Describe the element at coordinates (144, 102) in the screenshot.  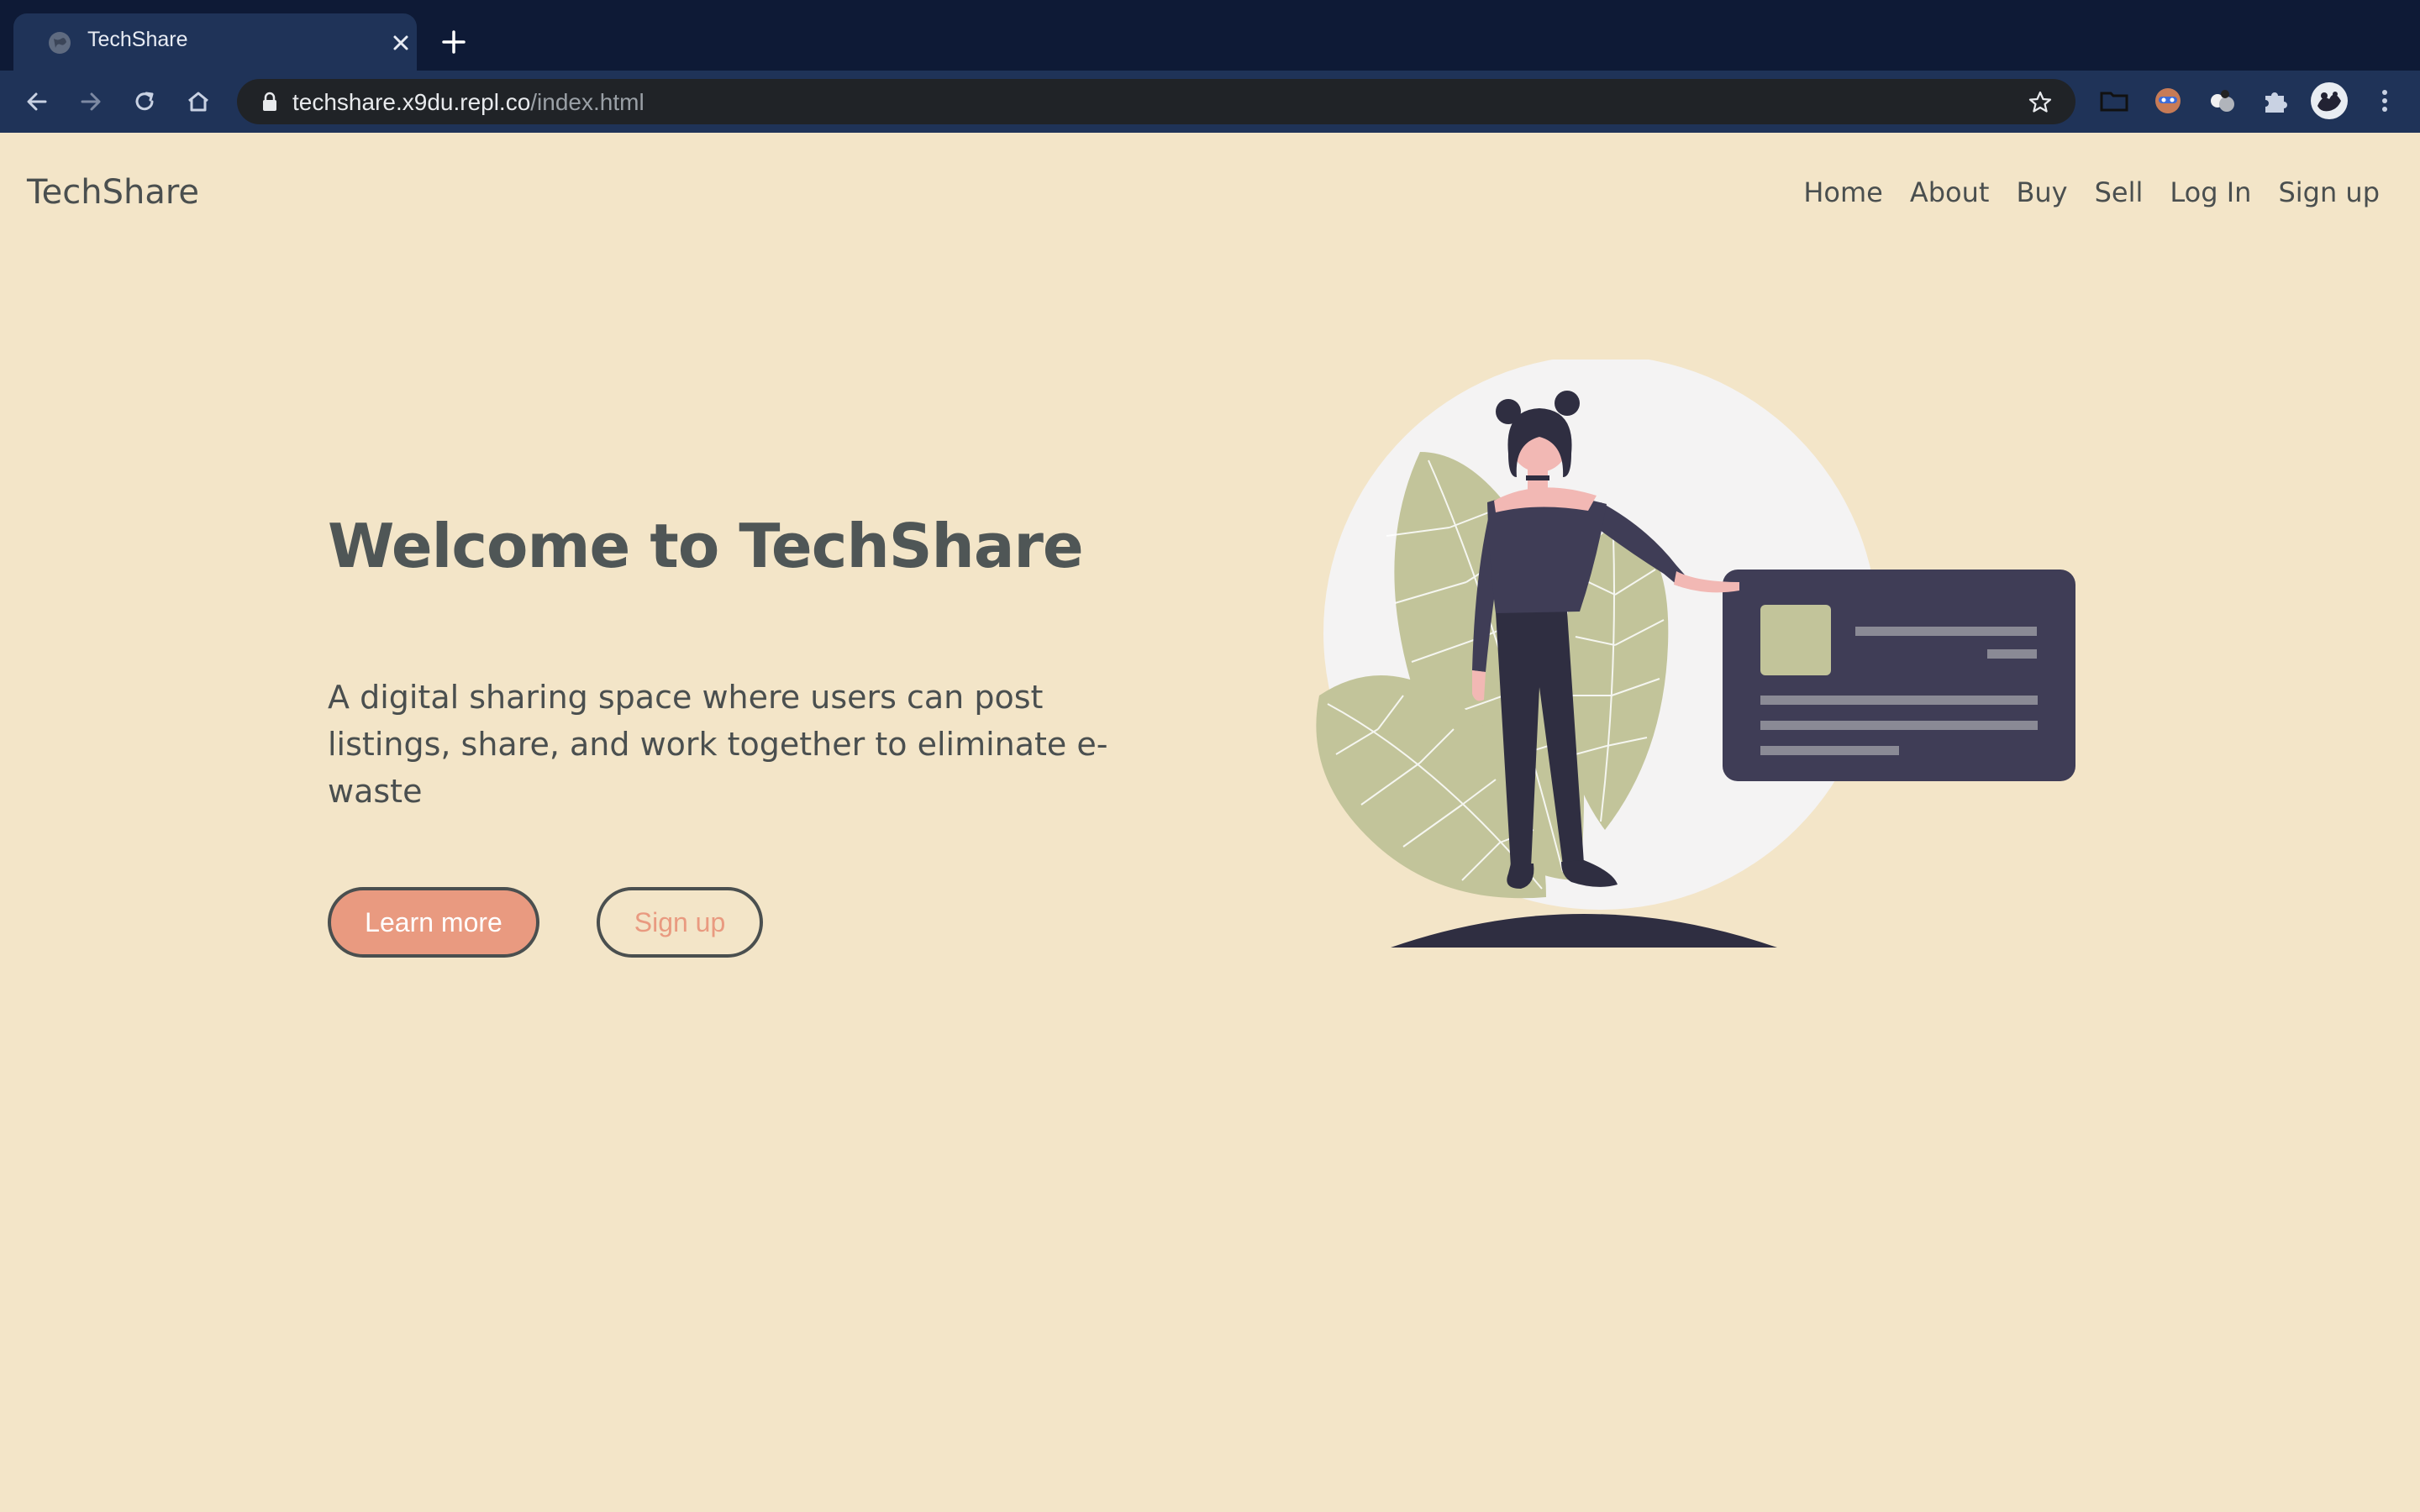
I see `reload-icon` at that location.